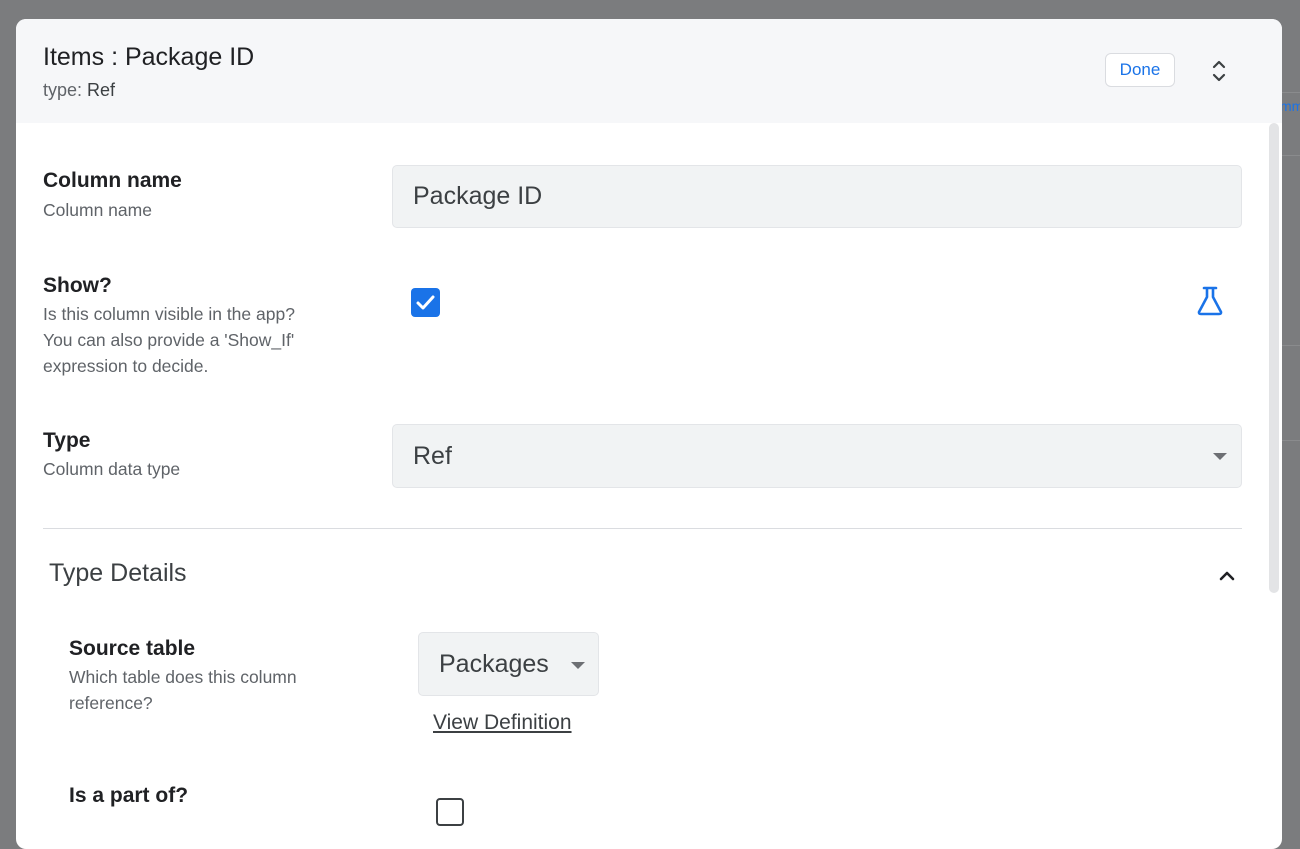  I want to click on dialog-title: Items : Package ID, so click(149, 57).